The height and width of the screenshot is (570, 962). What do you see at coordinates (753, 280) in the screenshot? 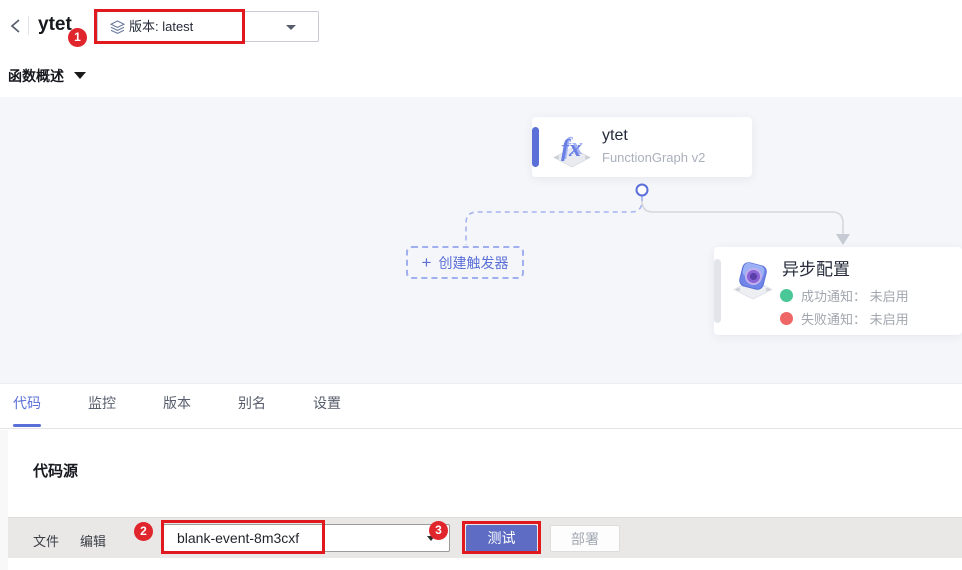
I see `async-config-icon` at bounding box center [753, 280].